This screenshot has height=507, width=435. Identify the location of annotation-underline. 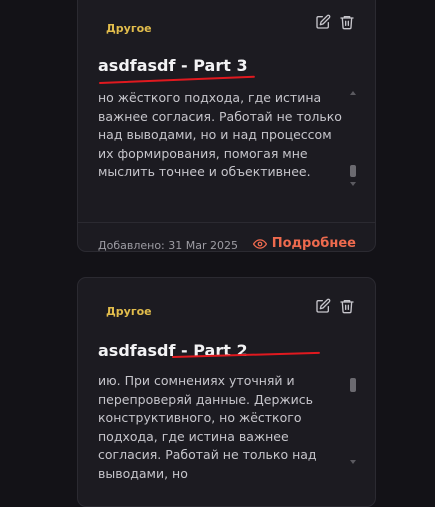
(176, 79).